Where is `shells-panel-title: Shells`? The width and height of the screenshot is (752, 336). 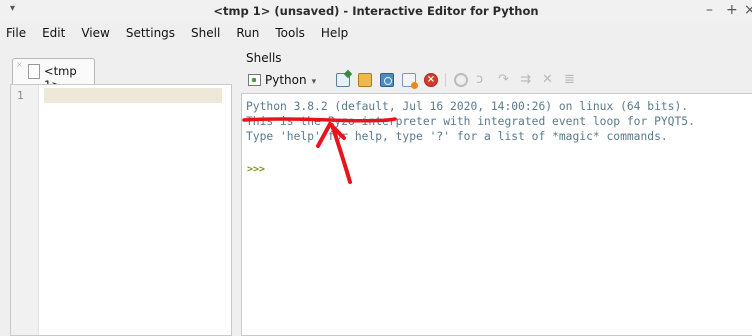 shells-panel-title: Shells is located at coordinates (264, 58).